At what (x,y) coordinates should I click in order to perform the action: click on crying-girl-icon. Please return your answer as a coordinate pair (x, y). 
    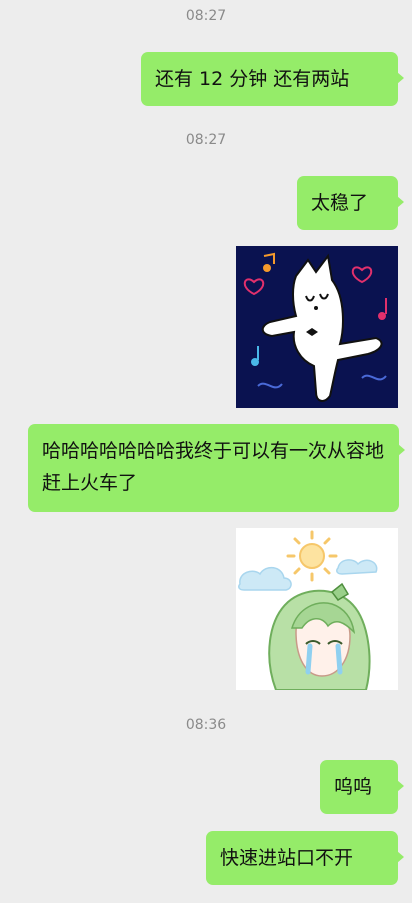
    Looking at the image, I should click on (308, 610).